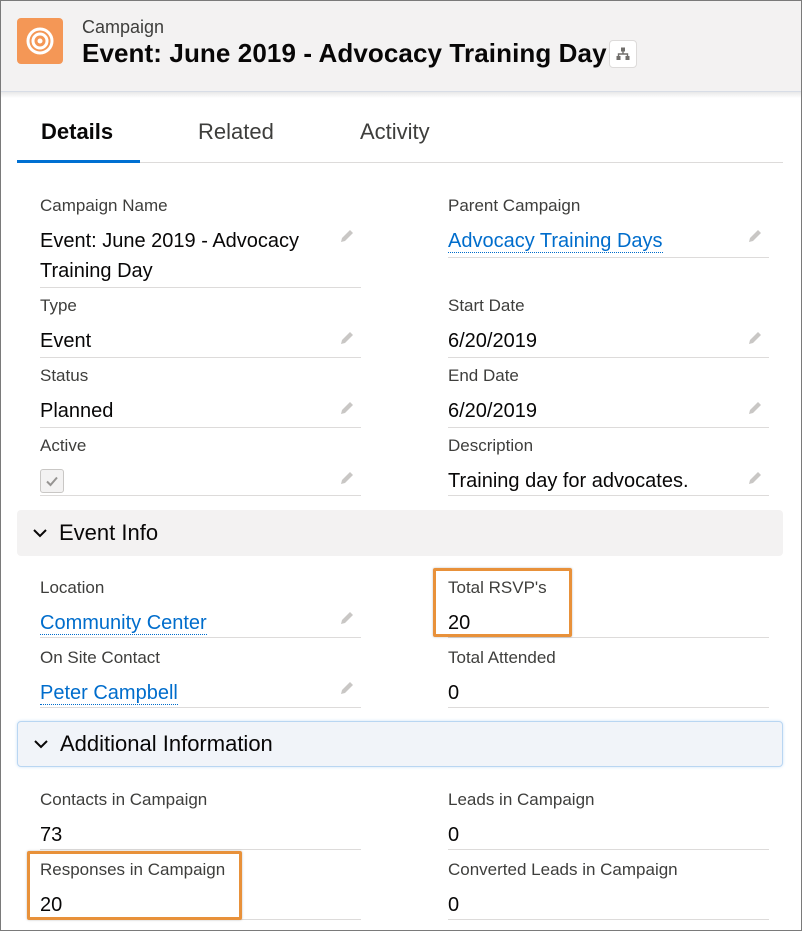  I want to click on on-site-contact-link: Peter Campbell, so click(109, 693).